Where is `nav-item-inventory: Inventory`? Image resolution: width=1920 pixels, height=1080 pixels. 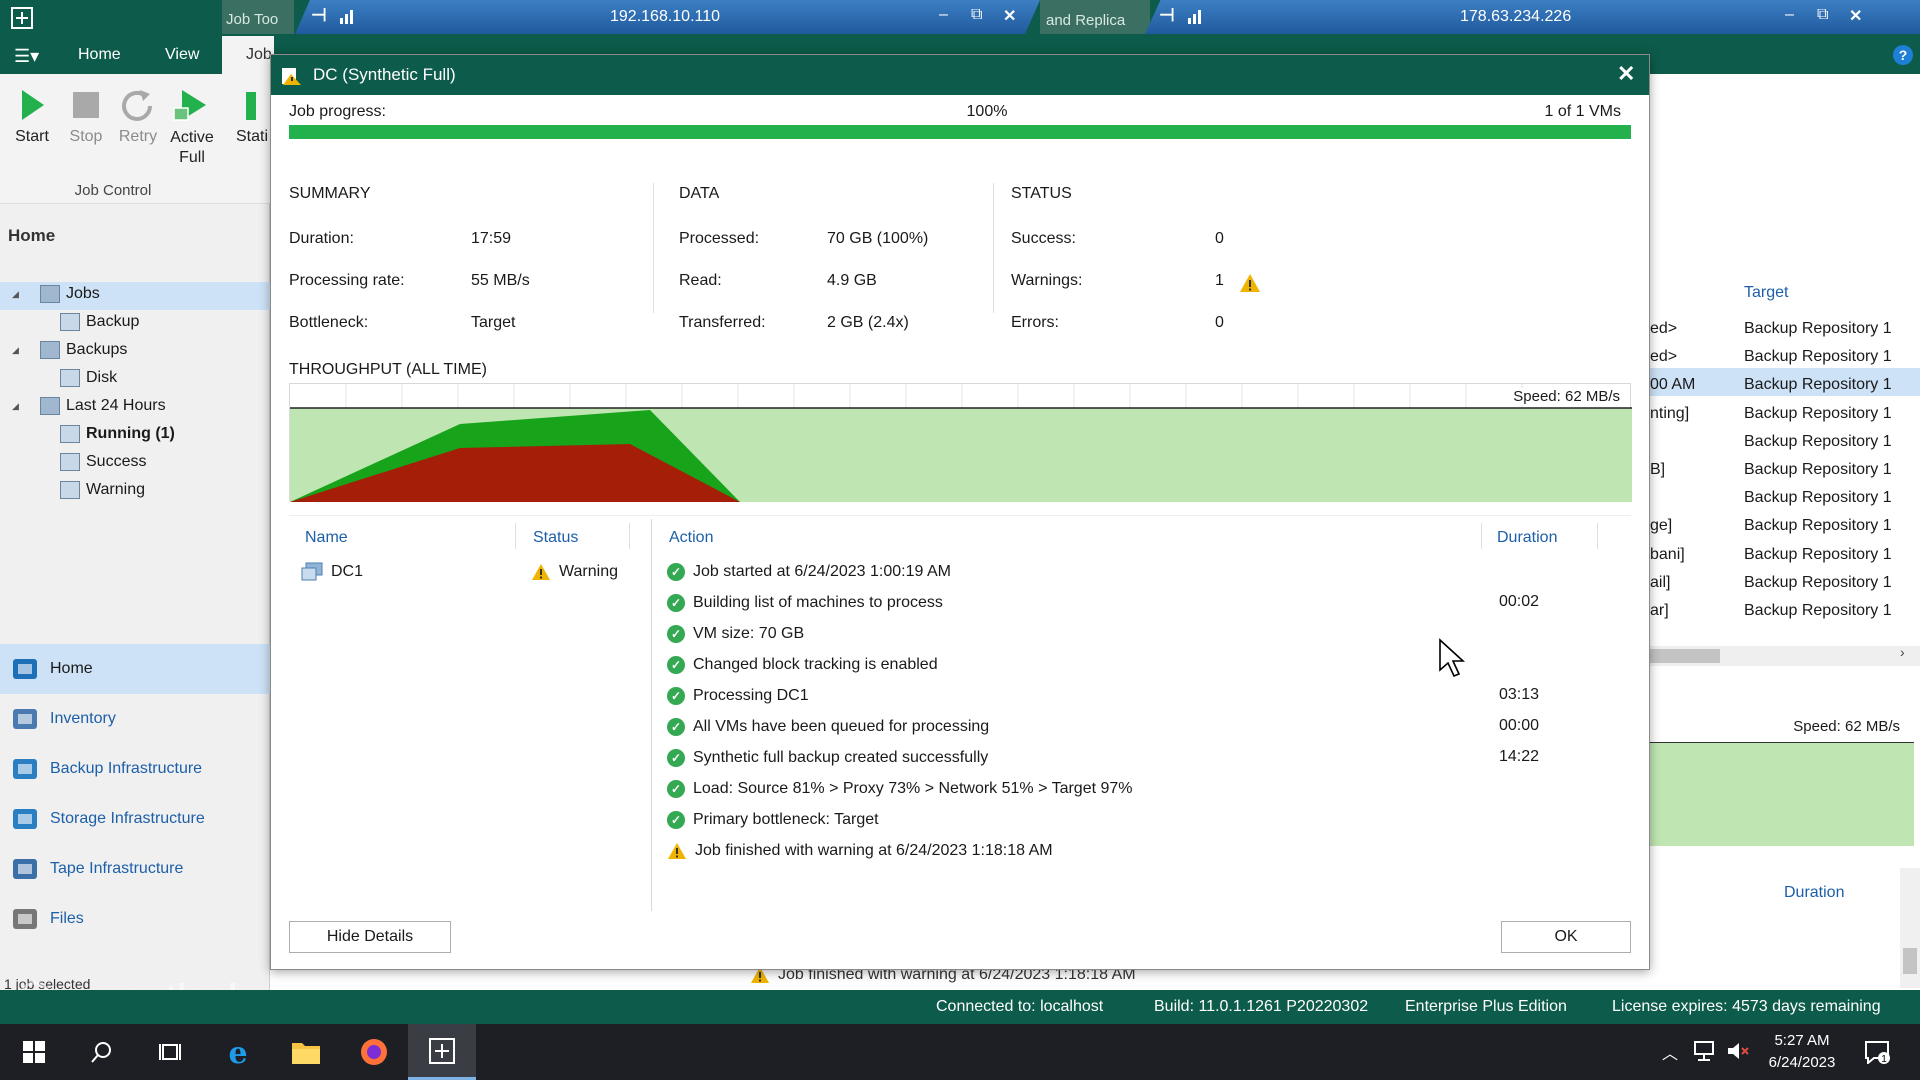
nav-item-inventory: Inventory is located at coordinates (135, 719).